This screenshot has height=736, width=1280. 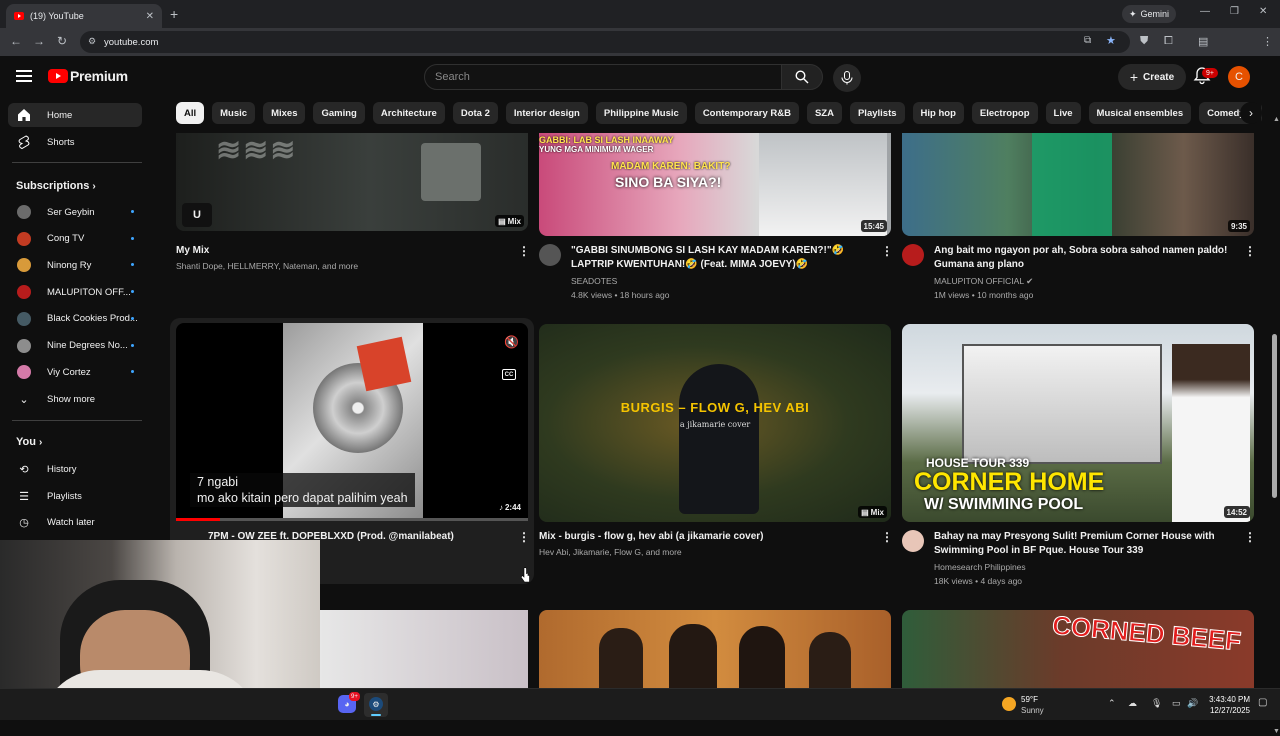 What do you see at coordinates (1251, 113) in the screenshot?
I see `chips-next-arrow-icon: ›` at bounding box center [1251, 113].